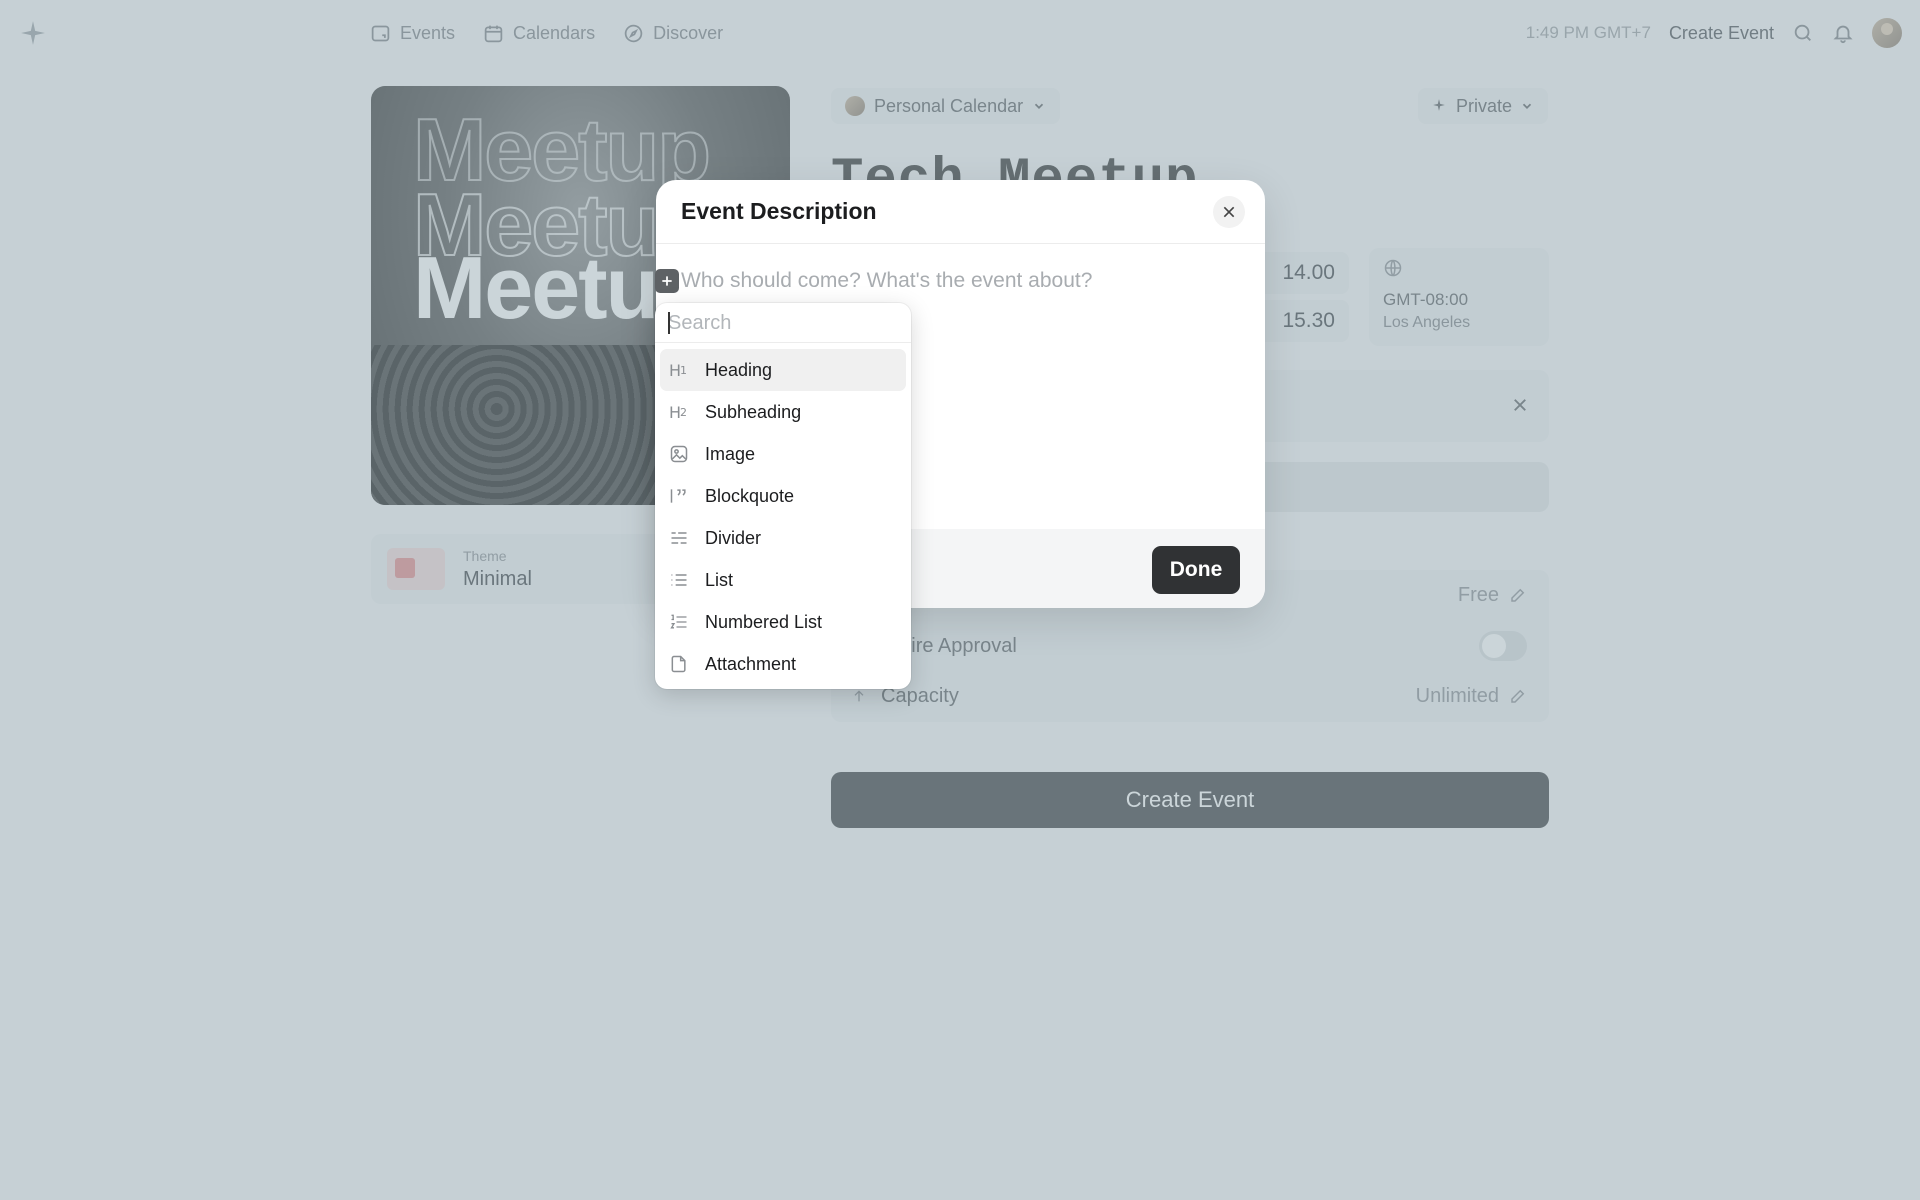 This screenshot has height=1200, width=1920. Describe the element at coordinates (739, 369) in the screenshot. I see `menu-item-label: Heading` at that location.